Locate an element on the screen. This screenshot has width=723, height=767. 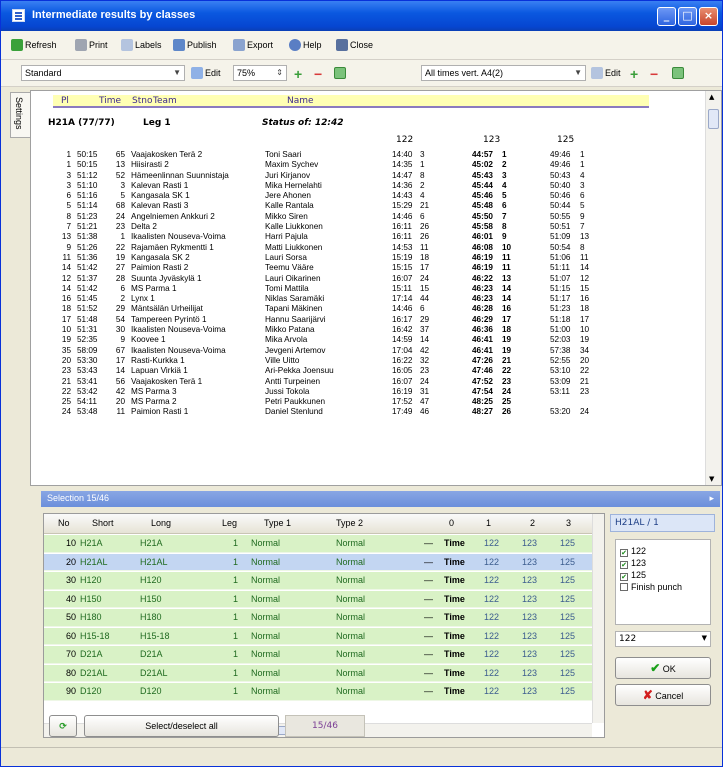
check-122: ✔ 122 is located at coordinates (633, 551).